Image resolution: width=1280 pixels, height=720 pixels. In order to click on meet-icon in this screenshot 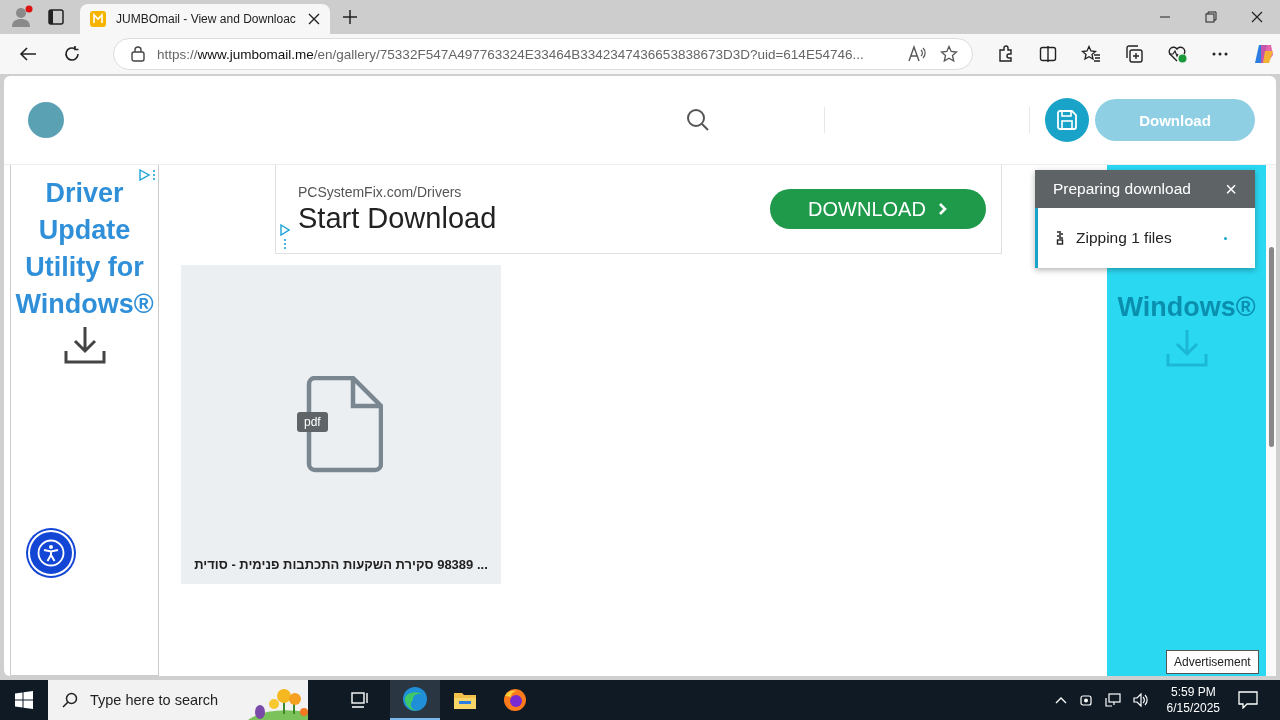, I will do `click(1085, 700)`.